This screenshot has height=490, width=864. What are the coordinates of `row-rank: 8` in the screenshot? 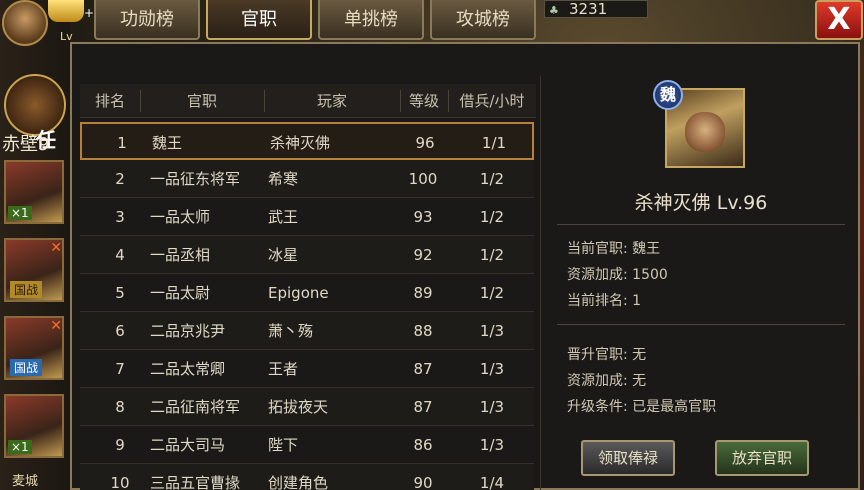 It's located at (120, 407).